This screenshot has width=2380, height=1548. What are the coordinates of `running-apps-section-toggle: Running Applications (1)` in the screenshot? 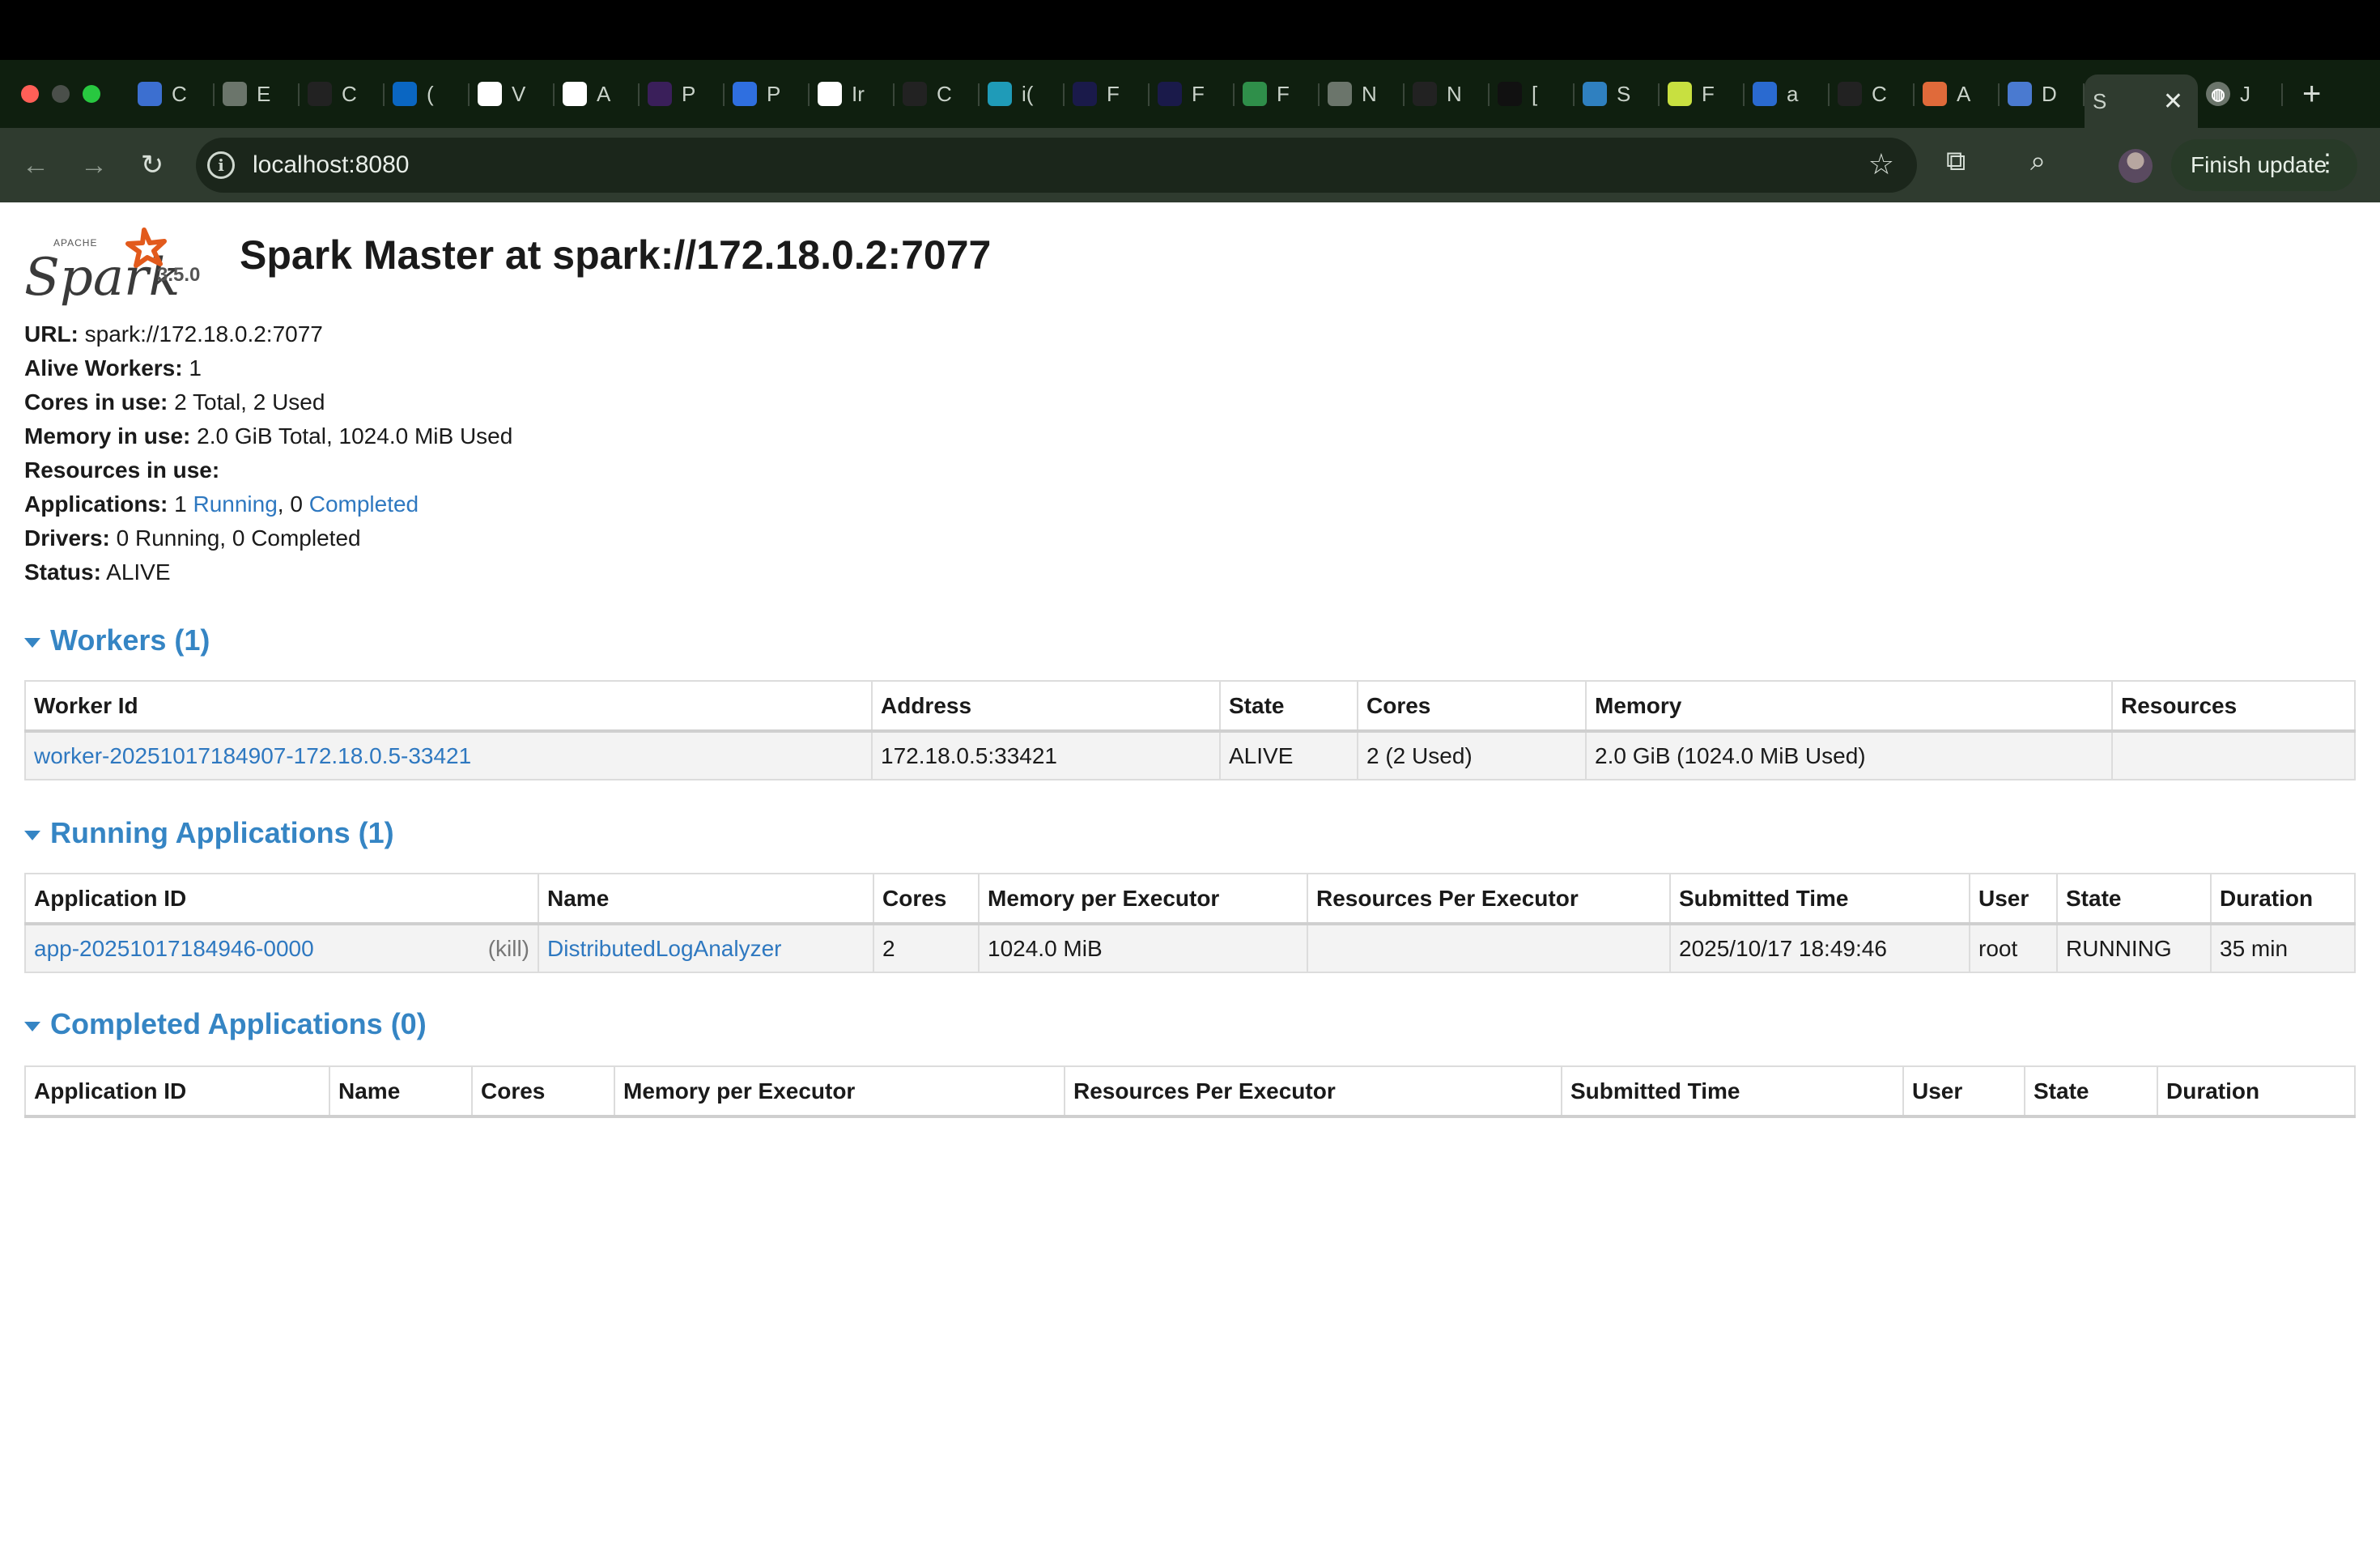 It's located at (209, 833).